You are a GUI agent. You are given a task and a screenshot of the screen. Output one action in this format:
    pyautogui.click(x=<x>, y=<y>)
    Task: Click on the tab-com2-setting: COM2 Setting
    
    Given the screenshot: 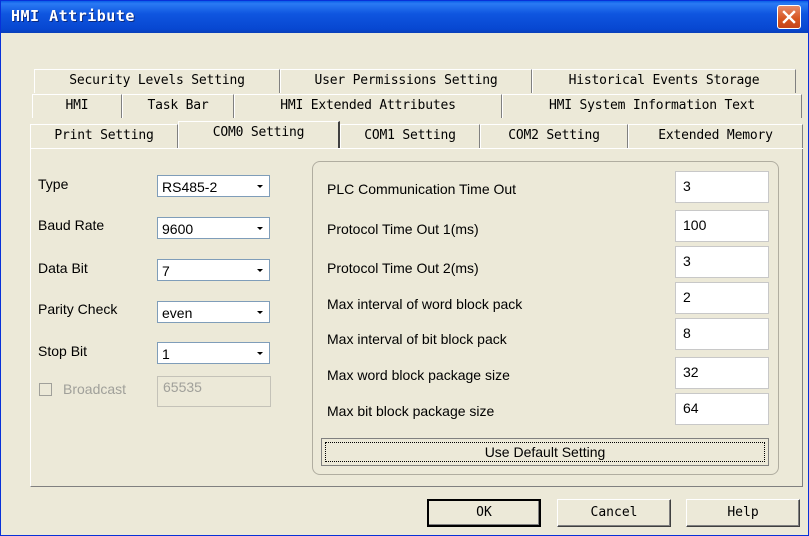 What is the action you would take?
    pyautogui.click(x=554, y=136)
    